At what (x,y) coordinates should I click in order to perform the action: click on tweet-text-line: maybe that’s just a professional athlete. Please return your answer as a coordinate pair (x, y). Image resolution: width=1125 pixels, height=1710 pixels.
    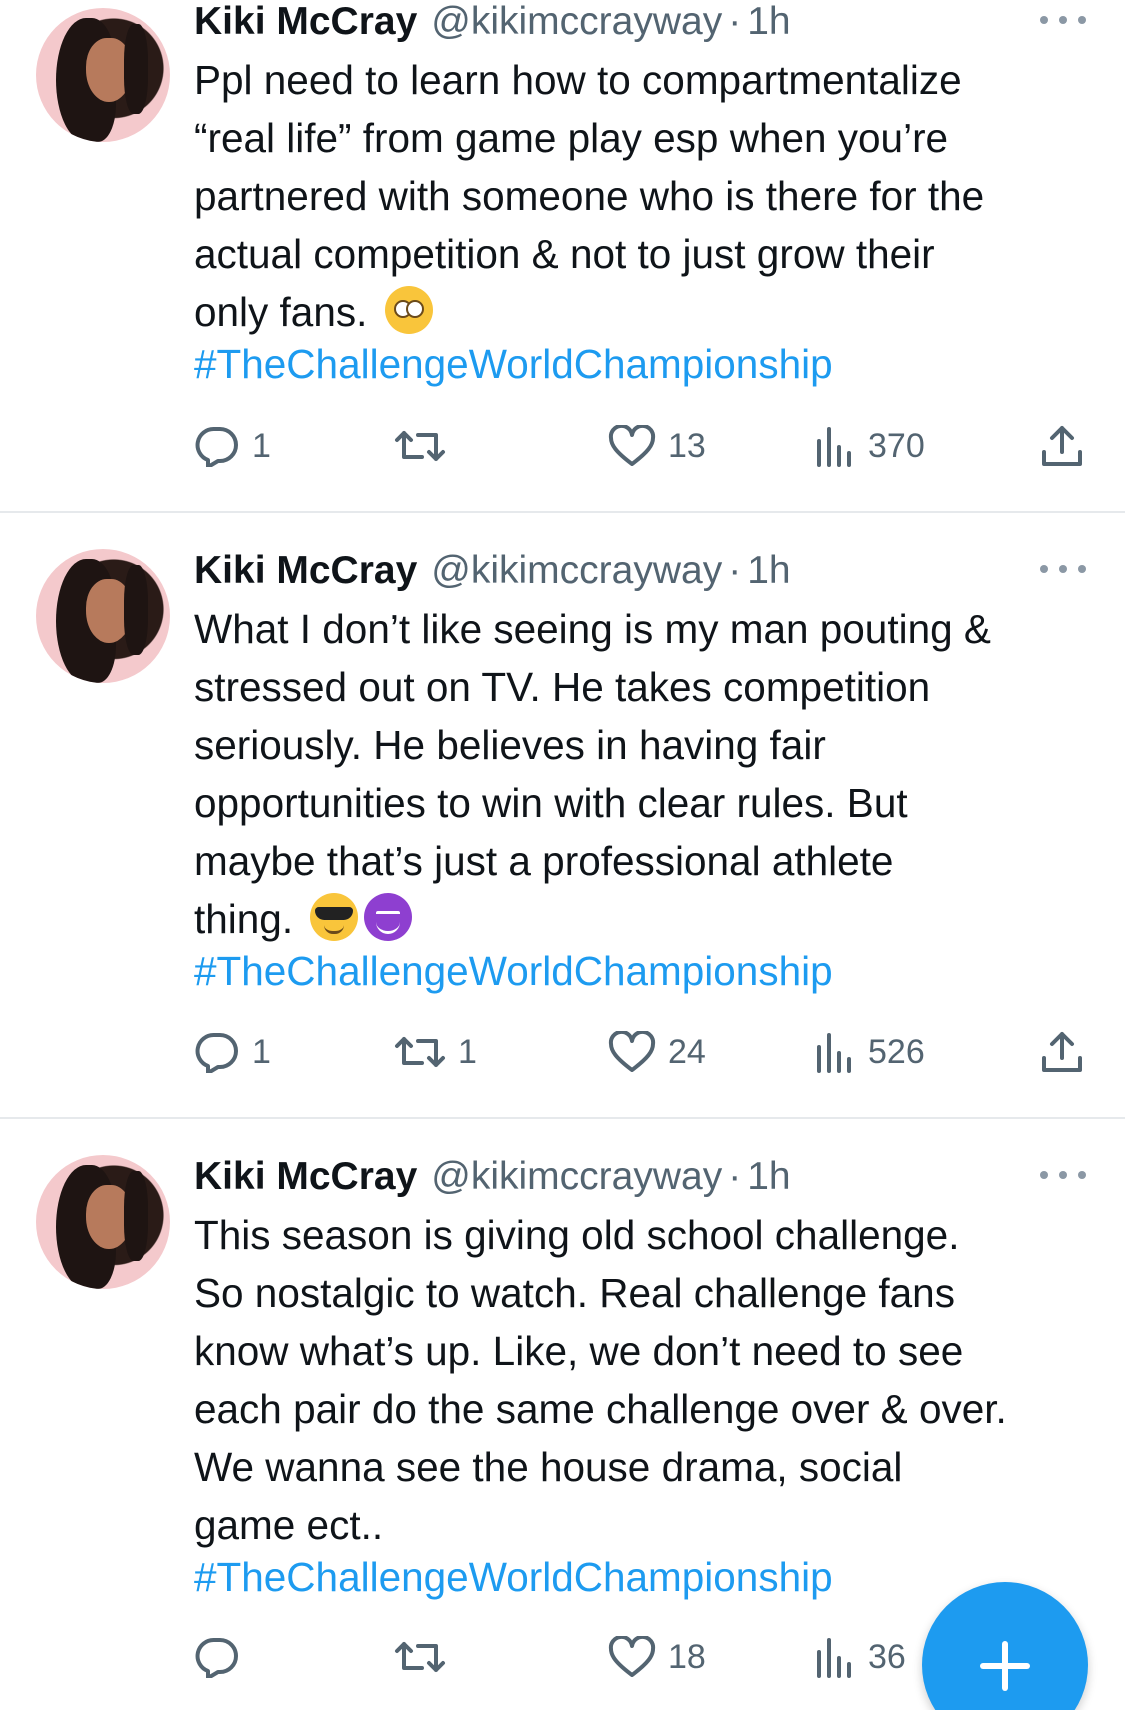
    Looking at the image, I should click on (544, 861).